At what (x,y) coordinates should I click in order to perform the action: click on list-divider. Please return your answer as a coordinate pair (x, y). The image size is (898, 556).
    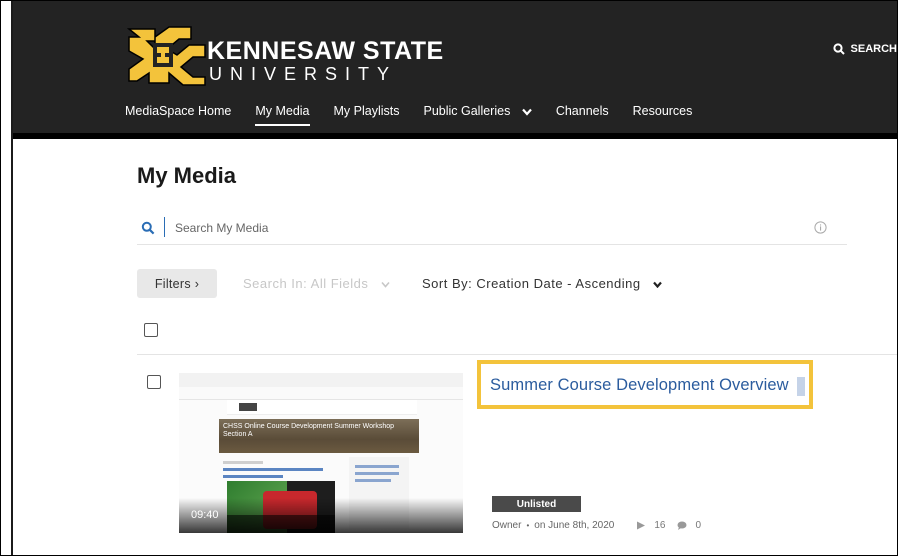
    Looking at the image, I should click on (517, 354).